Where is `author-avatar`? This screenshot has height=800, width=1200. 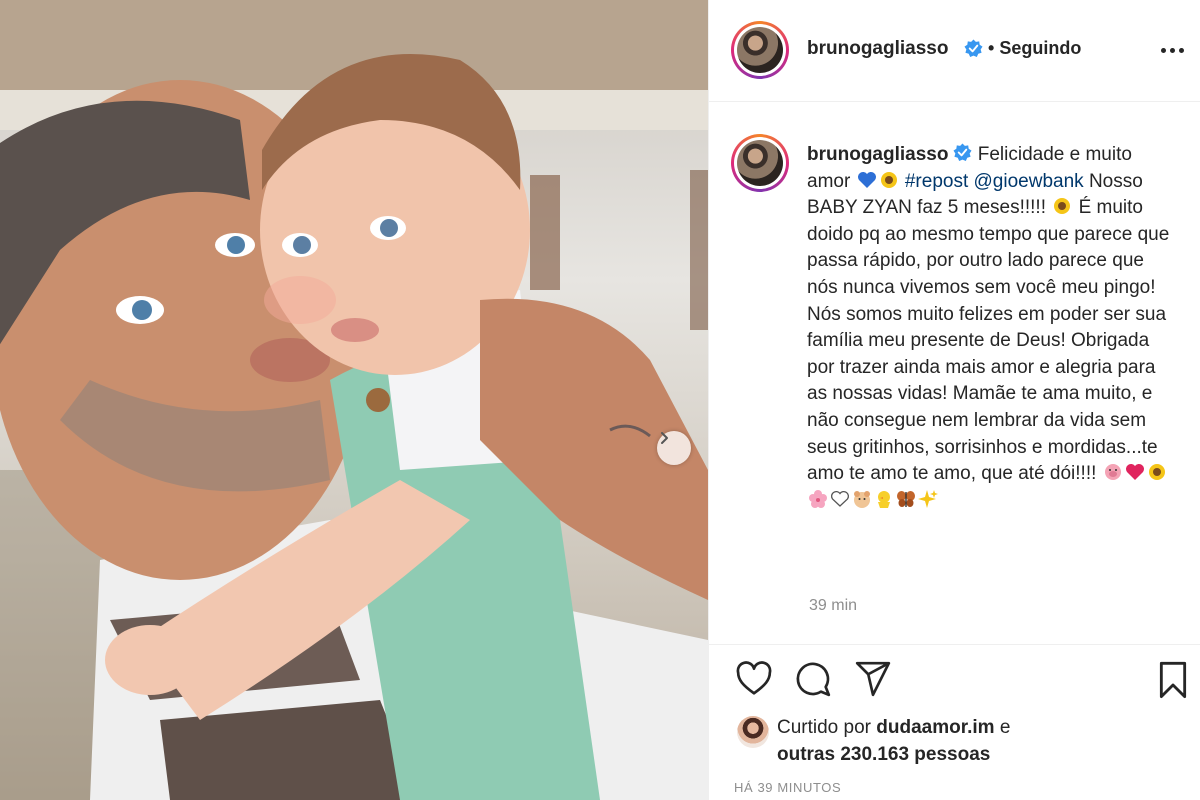
author-avatar is located at coordinates (760, 50).